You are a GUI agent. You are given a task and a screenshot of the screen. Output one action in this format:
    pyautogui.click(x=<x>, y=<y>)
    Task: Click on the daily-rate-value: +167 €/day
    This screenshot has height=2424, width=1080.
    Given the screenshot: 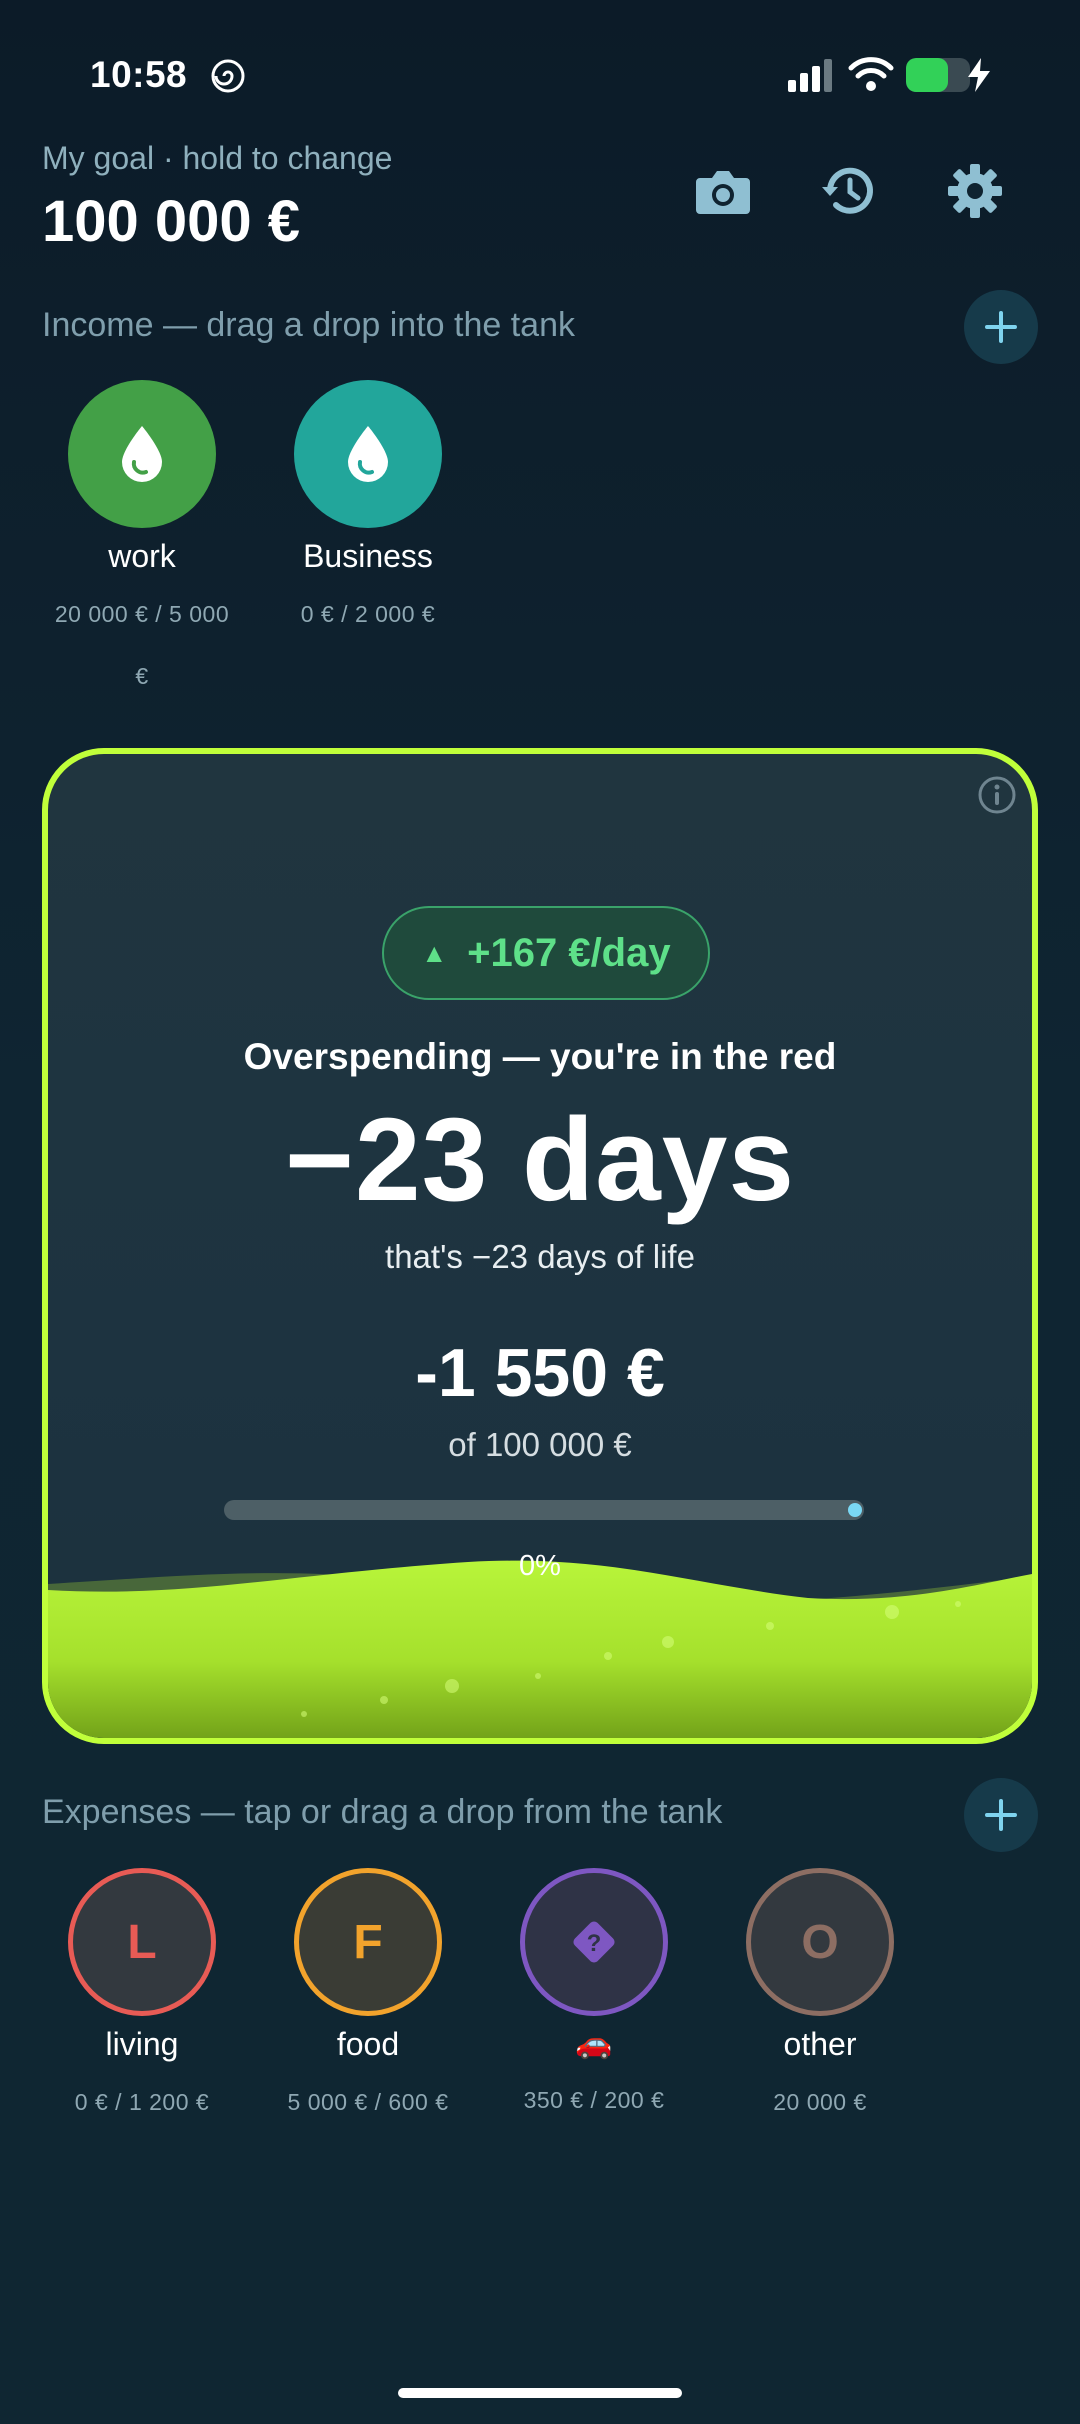 What is the action you would take?
    pyautogui.click(x=569, y=952)
    